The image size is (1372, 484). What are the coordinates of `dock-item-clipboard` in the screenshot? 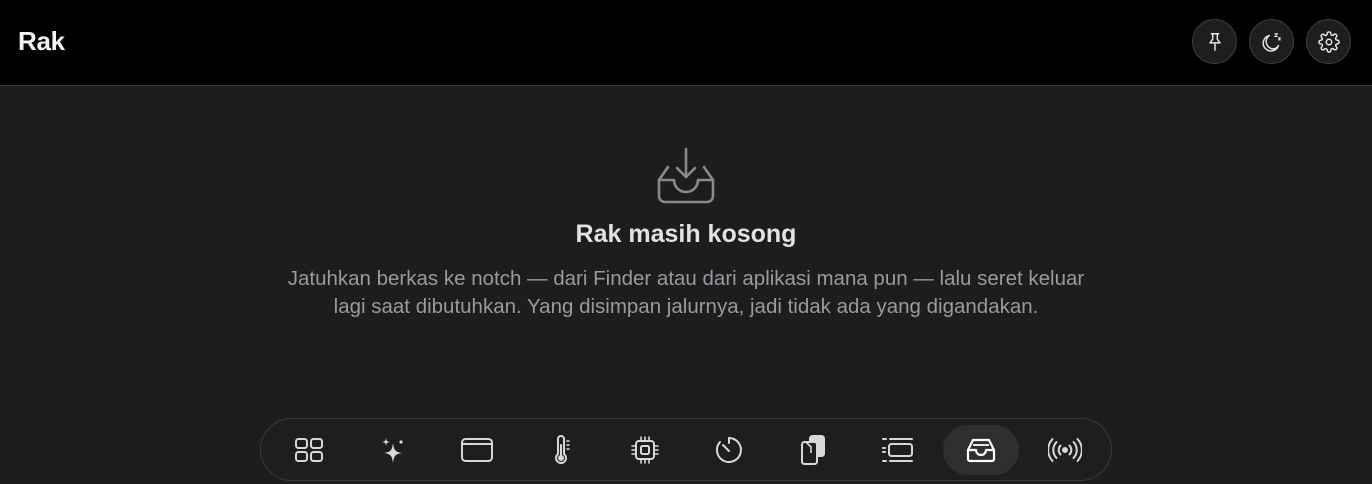 It's located at (813, 450).